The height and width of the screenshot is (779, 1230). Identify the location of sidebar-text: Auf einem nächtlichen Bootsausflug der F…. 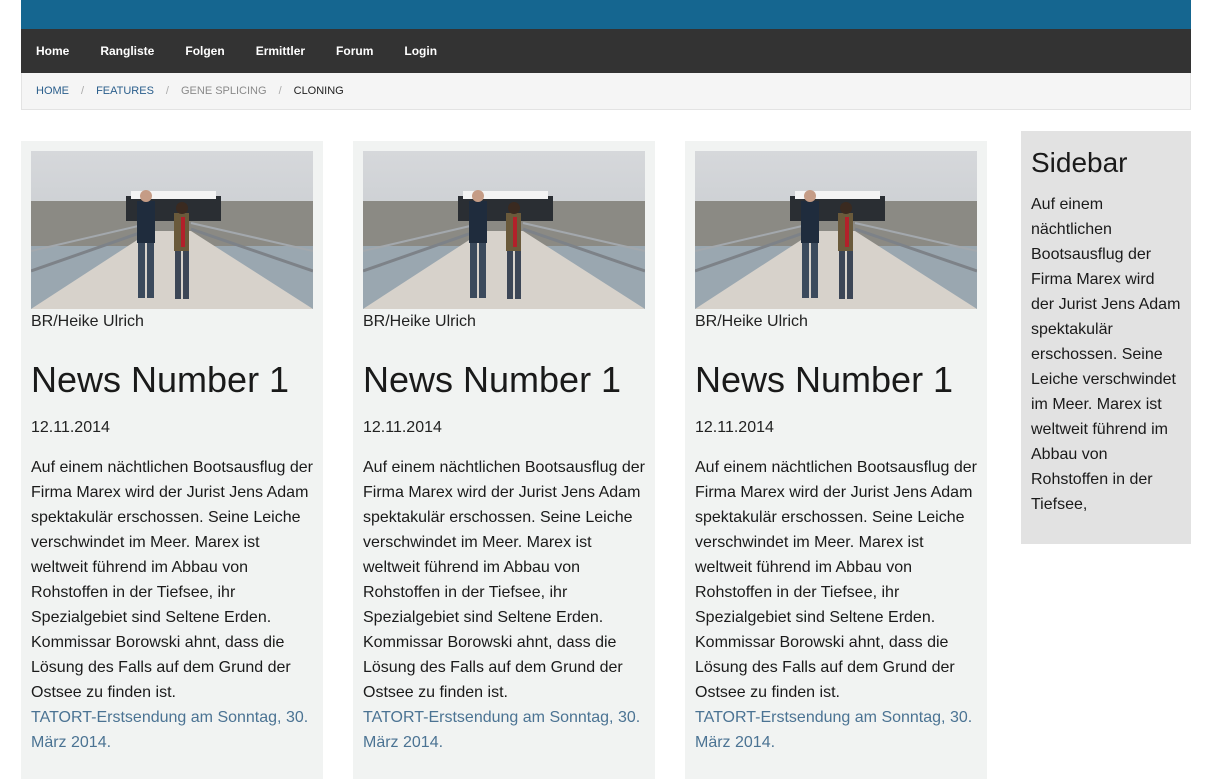
(1106, 354).